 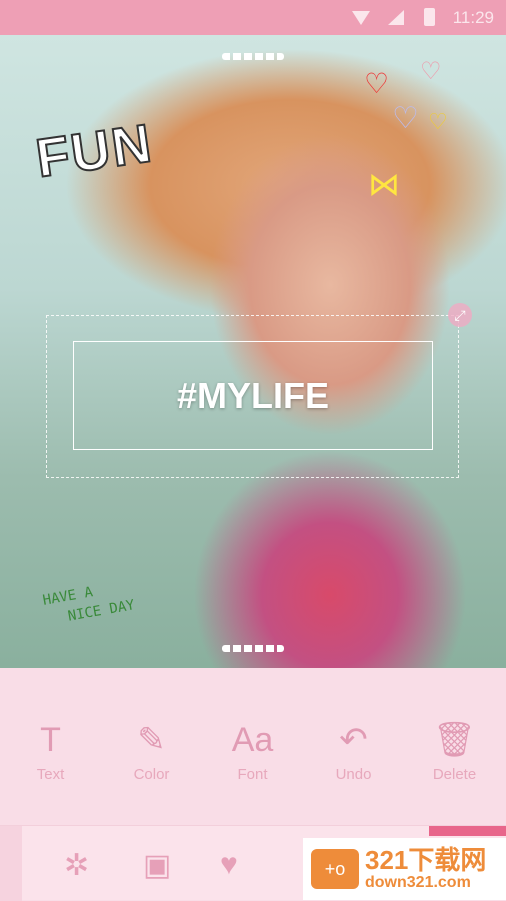 What do you see at coordinates (454, 740) in the screenshot?
I see `trash-icon: 🗑` at bounding box center [454, 740].